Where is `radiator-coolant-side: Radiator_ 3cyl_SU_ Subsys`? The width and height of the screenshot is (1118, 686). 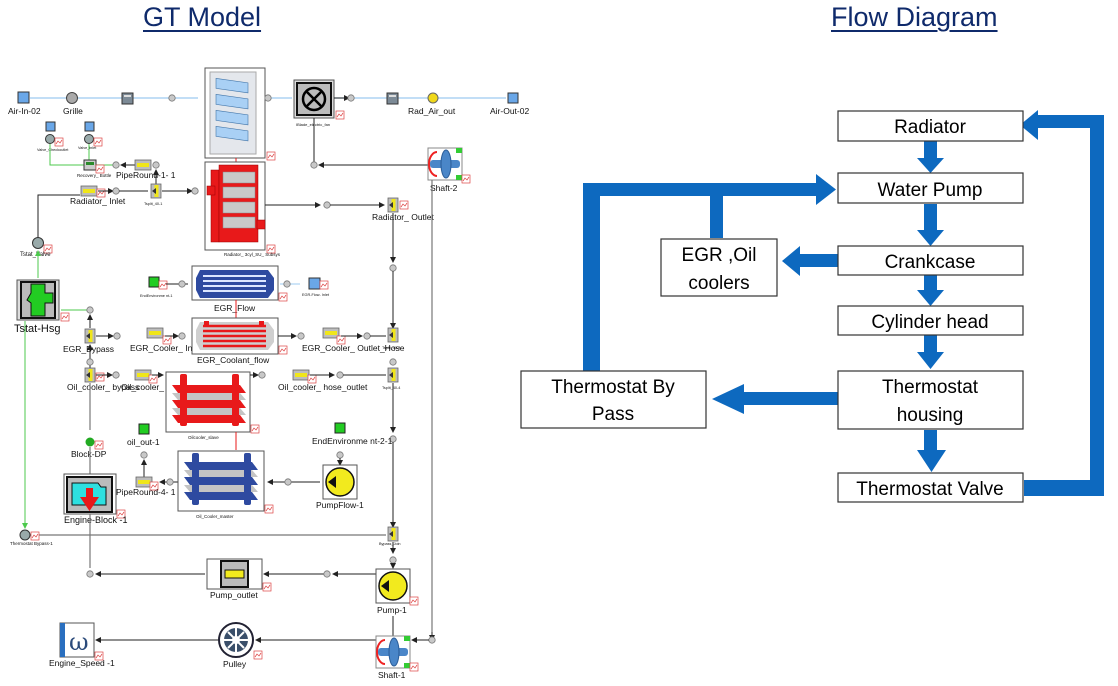
radiator-coolant-side: Radiator_ 3cyl_SU_ Subsys is located at coordinates (242, 207).